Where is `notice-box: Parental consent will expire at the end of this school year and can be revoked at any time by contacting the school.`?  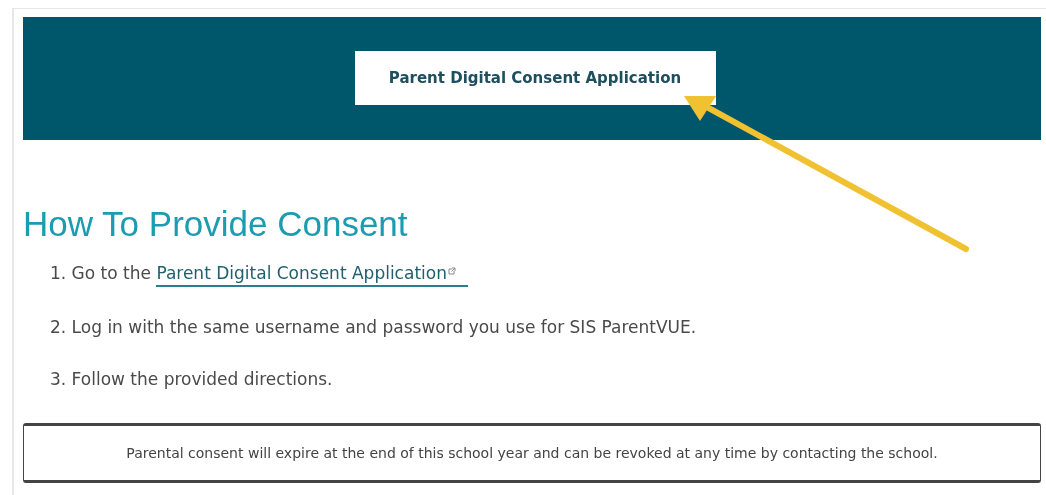
notice-box: Parental consent will expire at the end of this school year and can be revoked at any time by contacting the school. is located at coordinates (532, 453).